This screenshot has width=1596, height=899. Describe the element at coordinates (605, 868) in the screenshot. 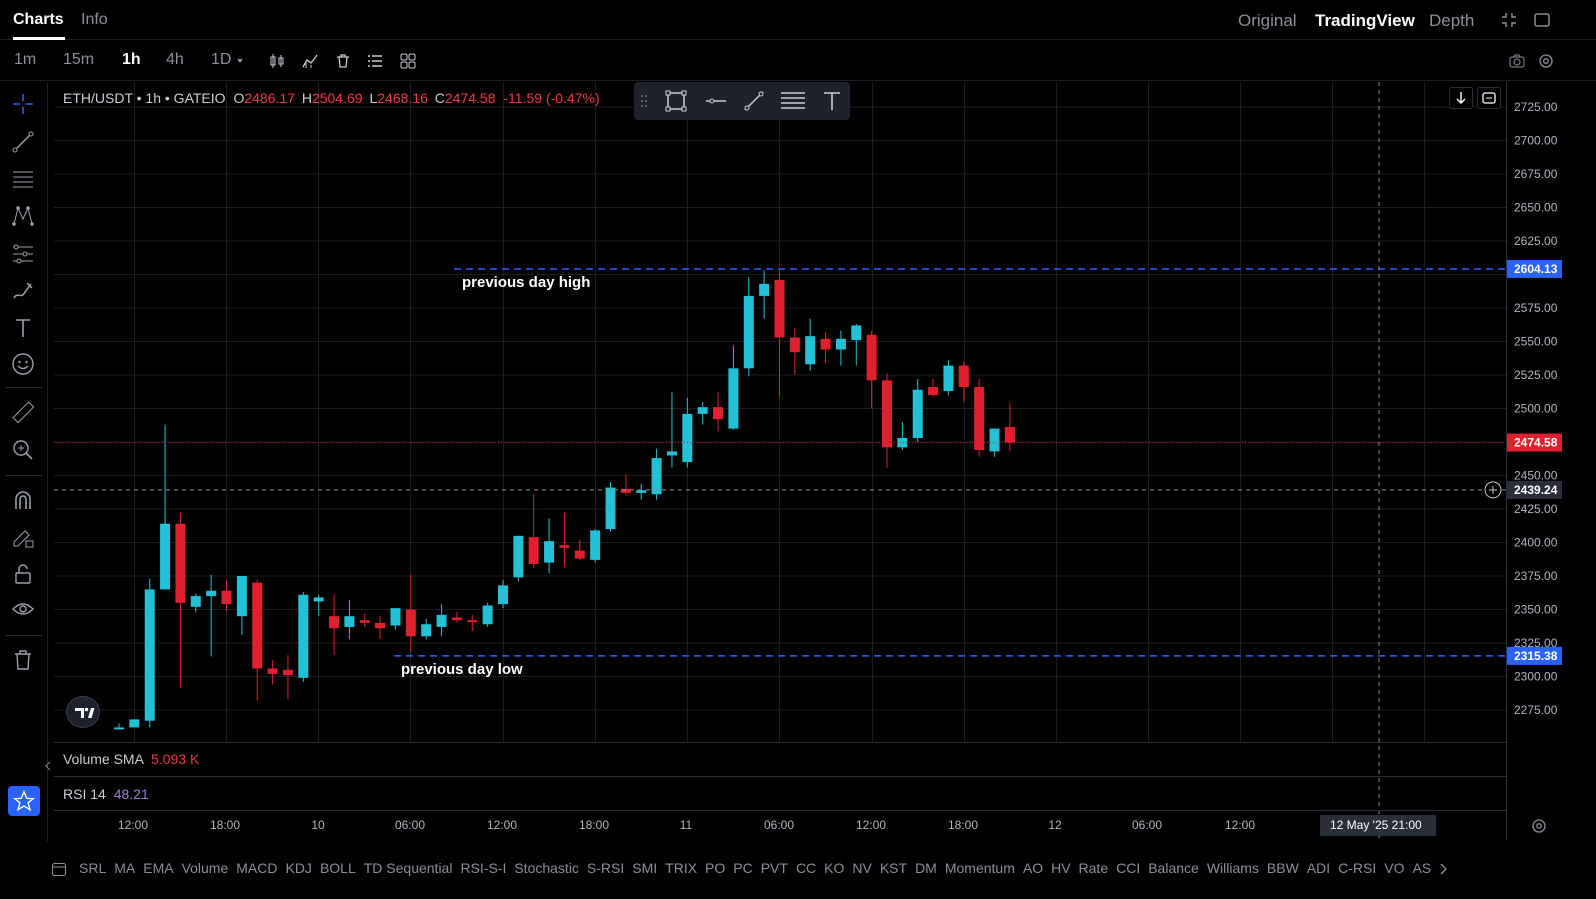

I see `indicator-s-rsi: S-RSI` at that location.